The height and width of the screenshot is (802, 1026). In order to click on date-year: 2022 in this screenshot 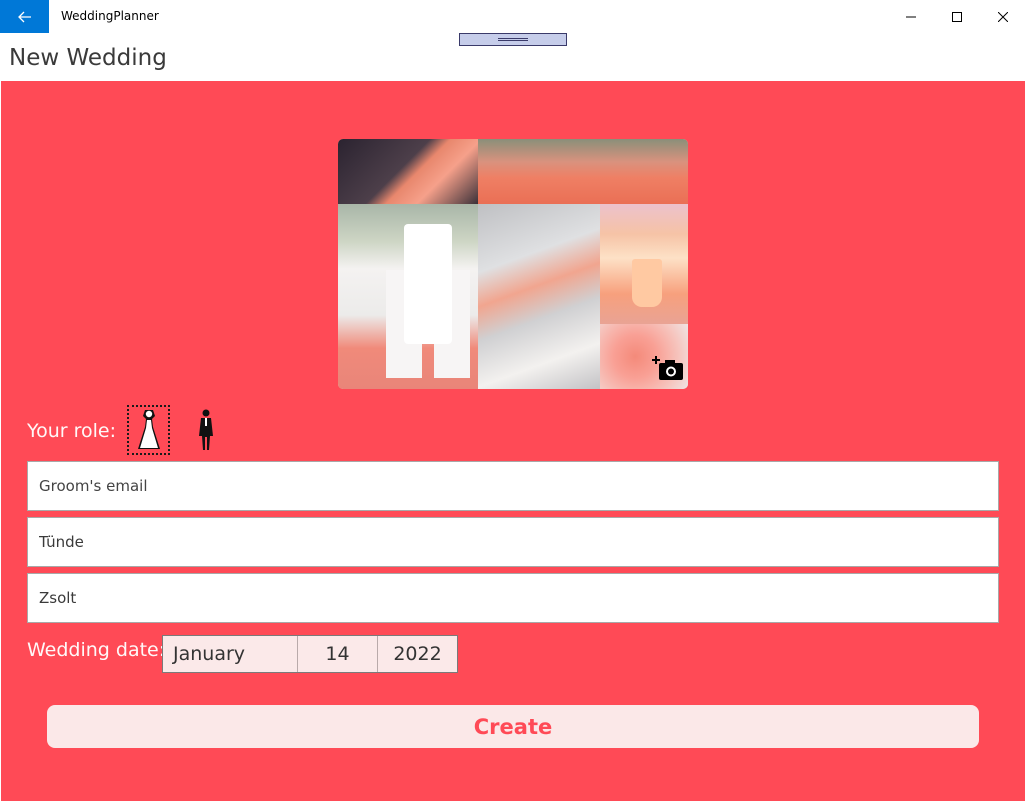, I will do `click(417, 654)`.